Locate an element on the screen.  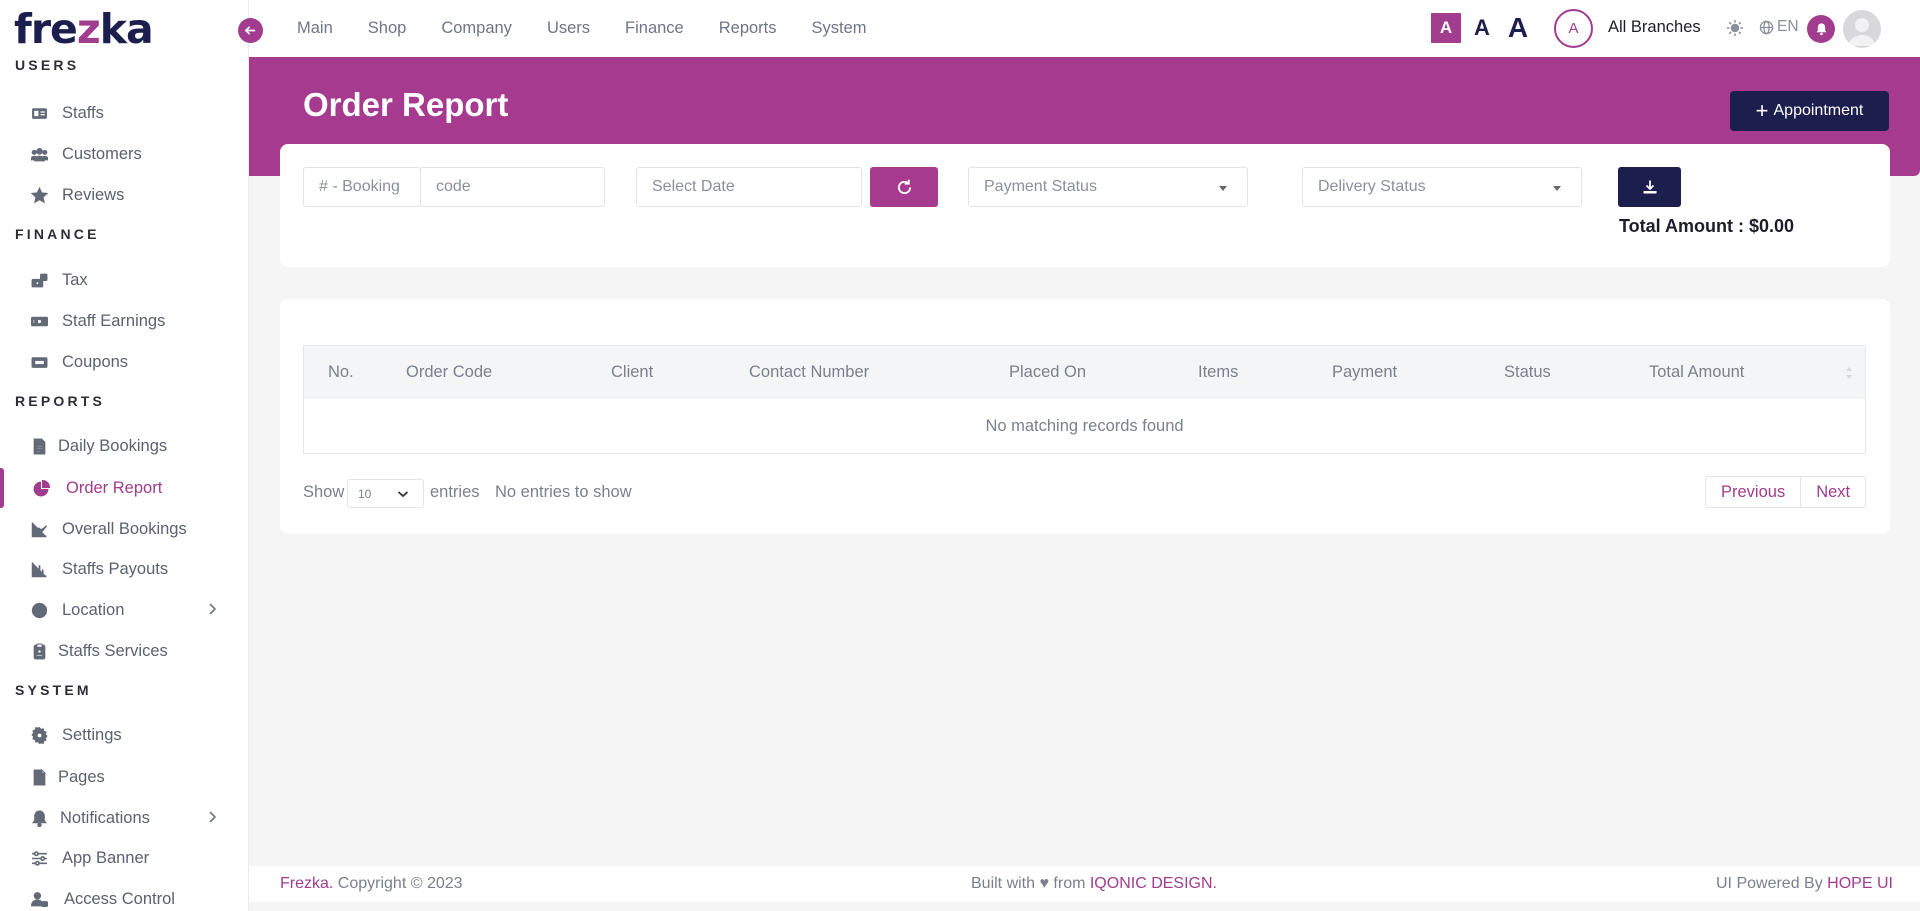
footer-iqonic-link: IQONIC DESIGN. is located at coordinates (1153, 883).